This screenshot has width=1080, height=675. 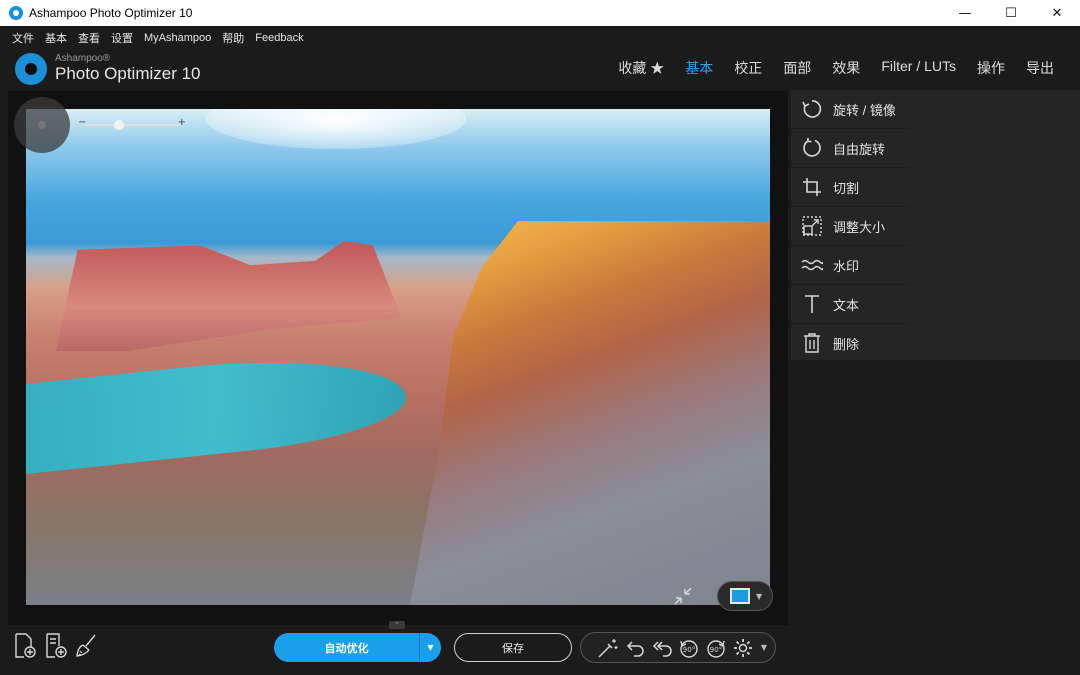 I want to click on tool-watermark: 水印, so click(x=851, y=265).